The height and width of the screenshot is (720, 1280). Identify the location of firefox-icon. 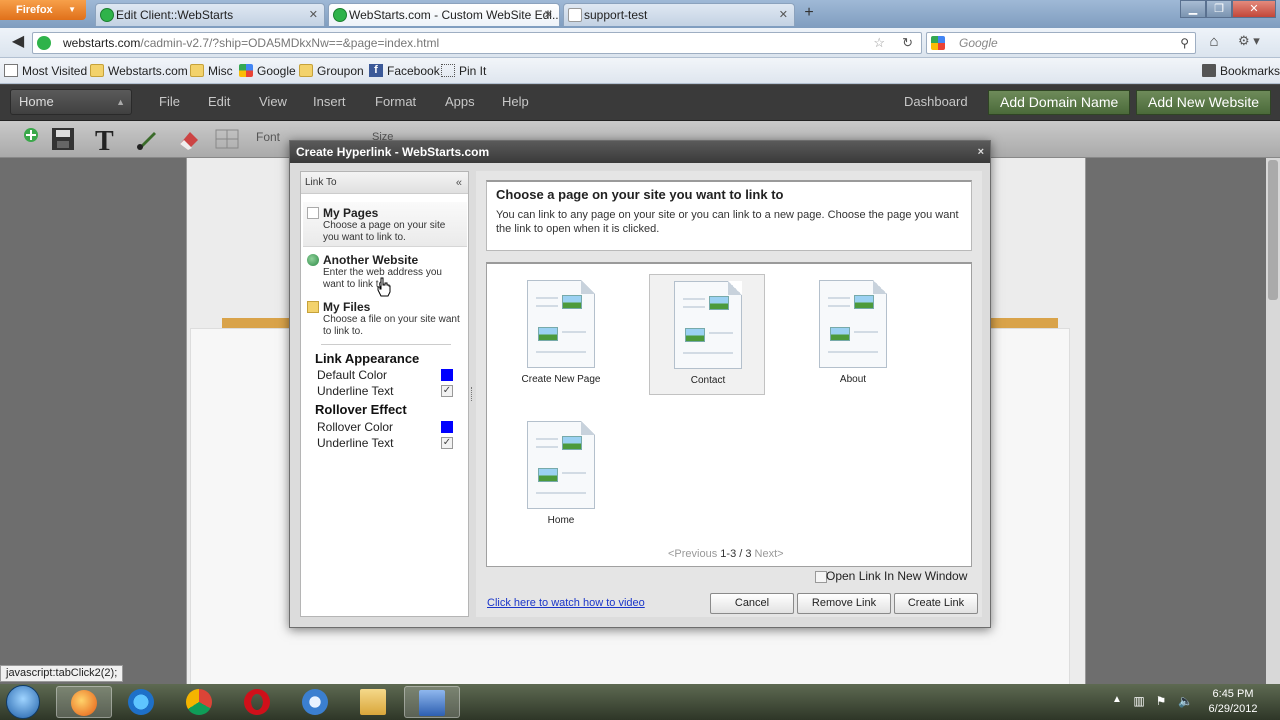
(84, 703).